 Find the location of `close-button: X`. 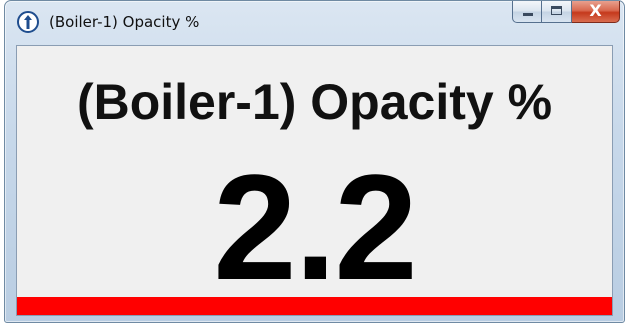

close-button: X is located at coordinates (596, 12).